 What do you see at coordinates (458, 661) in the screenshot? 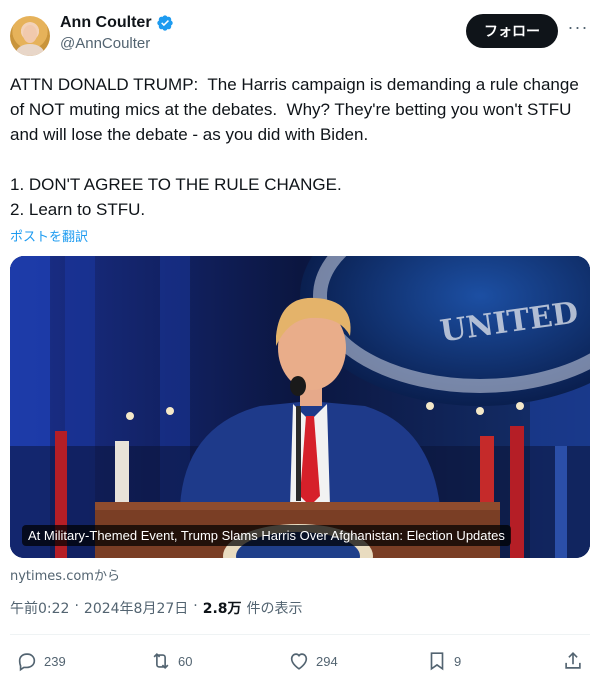
I see `bookmark-count: 9` at bounding box center [458, 661].